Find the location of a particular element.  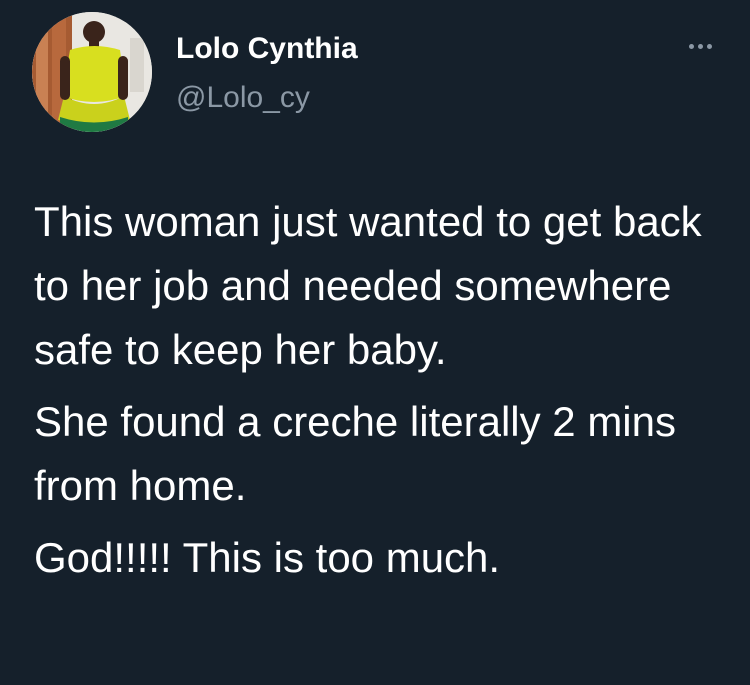

display-name: Lolo Cynthia is located at coordinates (267, 49).